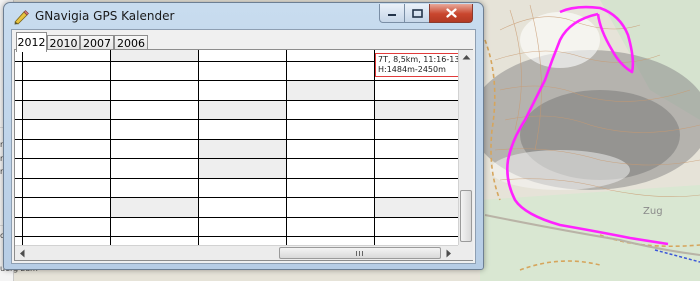 The height and width of the screenshot is (281, 700). I want to click on tour-entry-altitude: H:1484m-2450m, so click(412, 69).